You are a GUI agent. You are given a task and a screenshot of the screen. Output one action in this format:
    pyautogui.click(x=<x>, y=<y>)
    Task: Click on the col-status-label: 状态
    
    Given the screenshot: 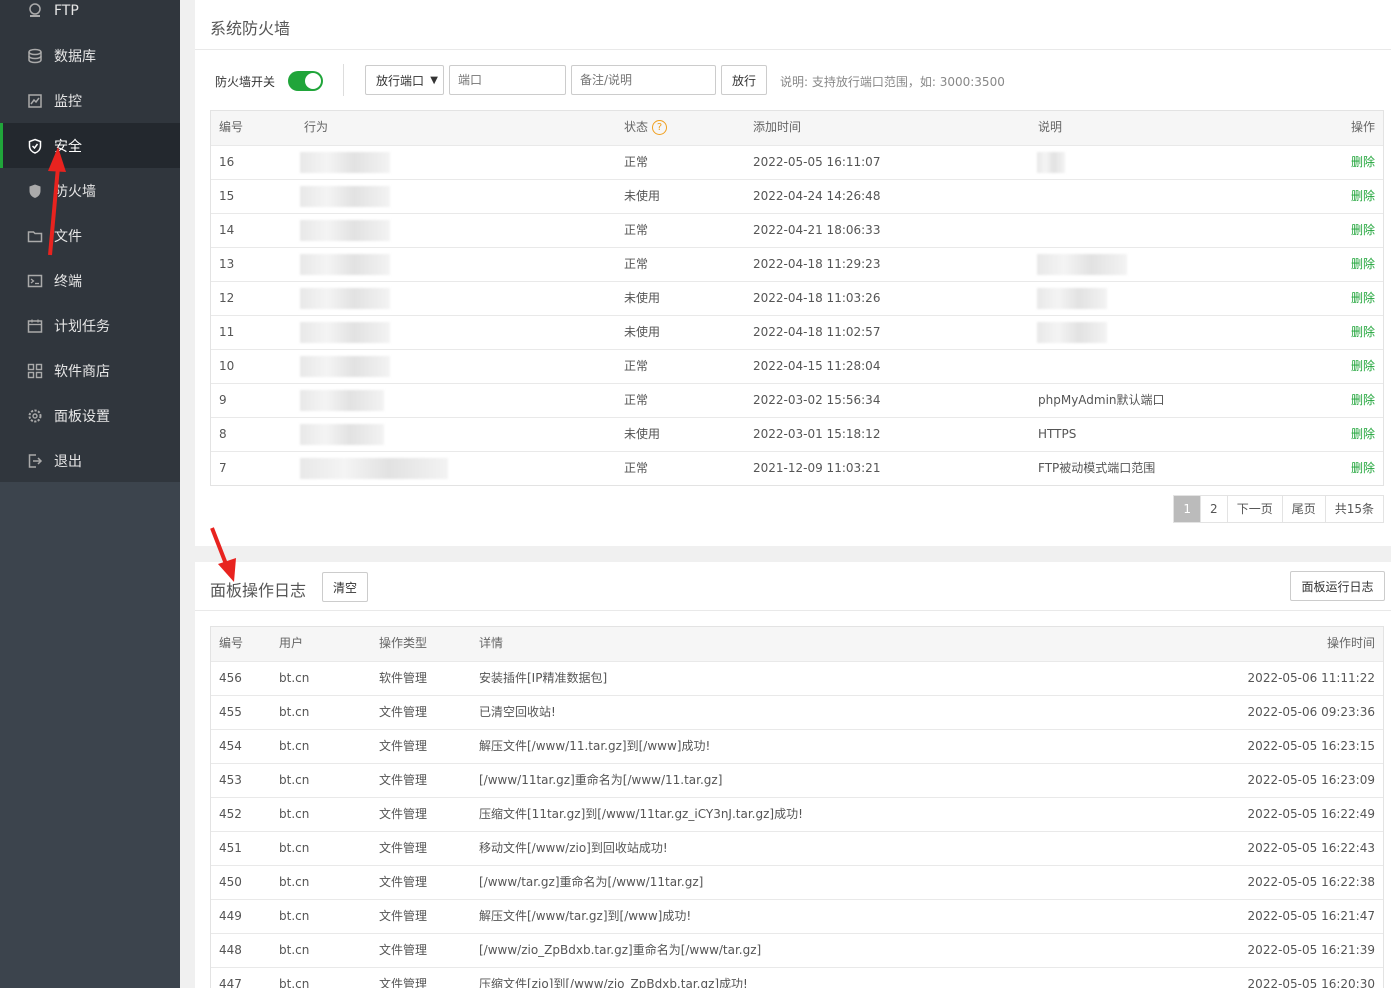 What is the action you would take?
    pyautogui.click(x=636, y=127)
    